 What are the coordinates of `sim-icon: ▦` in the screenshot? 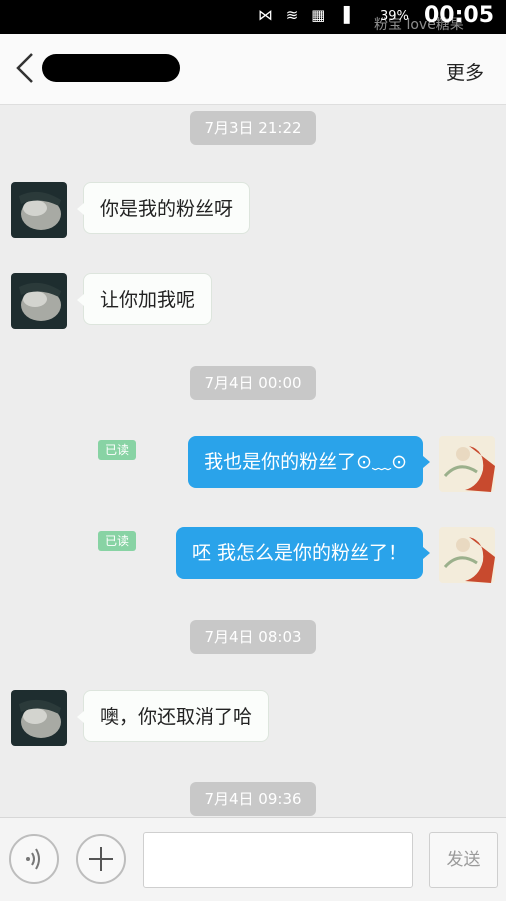 It's located at (320, 15).